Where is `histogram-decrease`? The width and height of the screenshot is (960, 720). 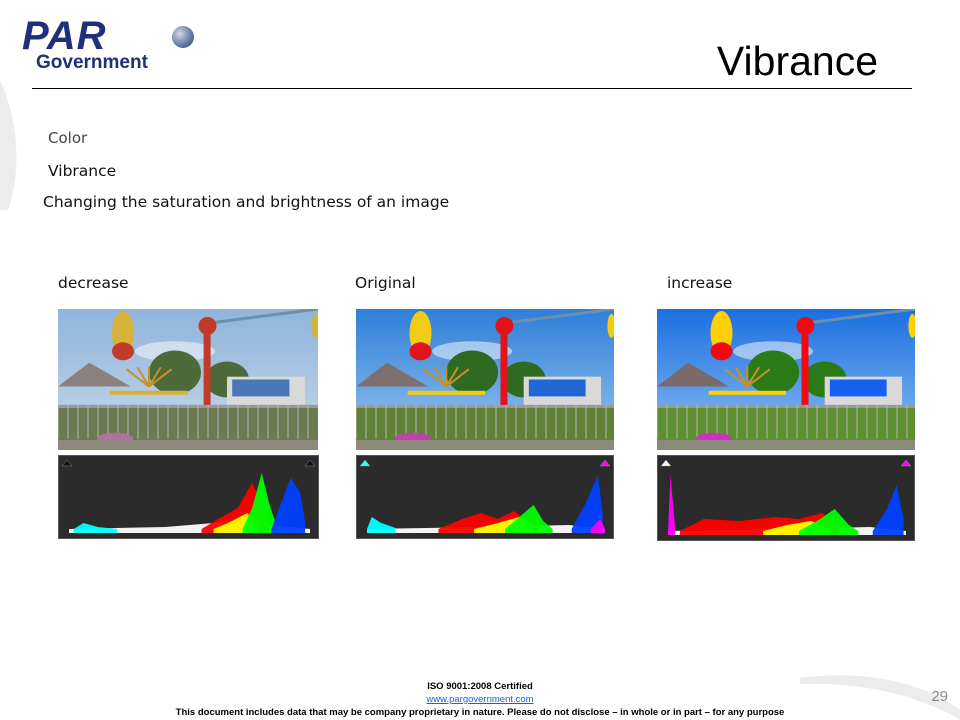 histogram-decrease is located at coordinates (188, 497).